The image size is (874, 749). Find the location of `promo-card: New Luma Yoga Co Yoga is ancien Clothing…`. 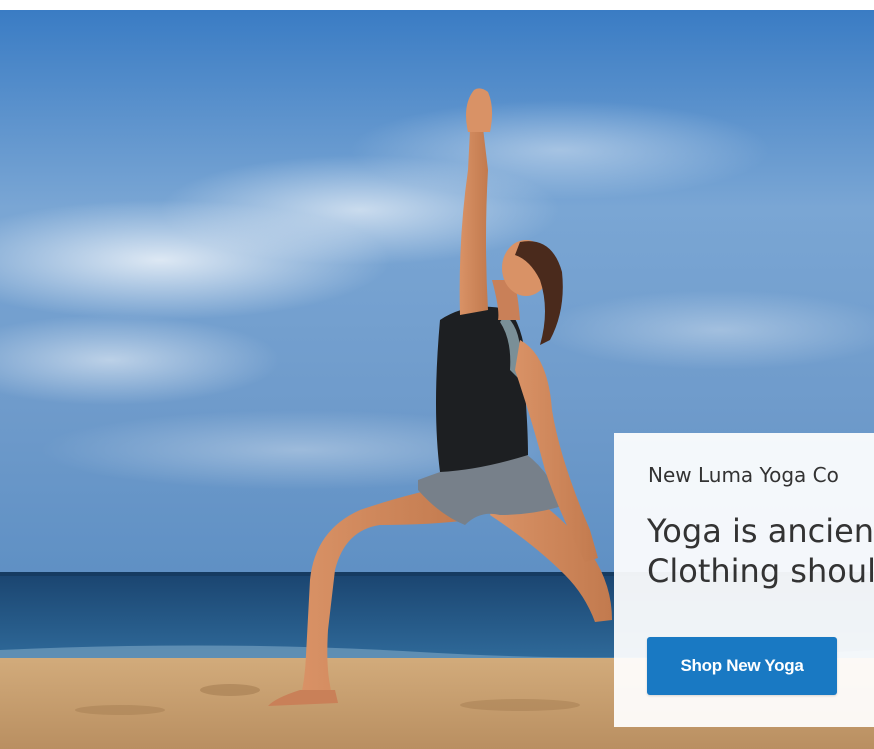

promo-card: New Luma Yoga Co Yoga is ancien Clothing… is located at coordinates (744, 580).